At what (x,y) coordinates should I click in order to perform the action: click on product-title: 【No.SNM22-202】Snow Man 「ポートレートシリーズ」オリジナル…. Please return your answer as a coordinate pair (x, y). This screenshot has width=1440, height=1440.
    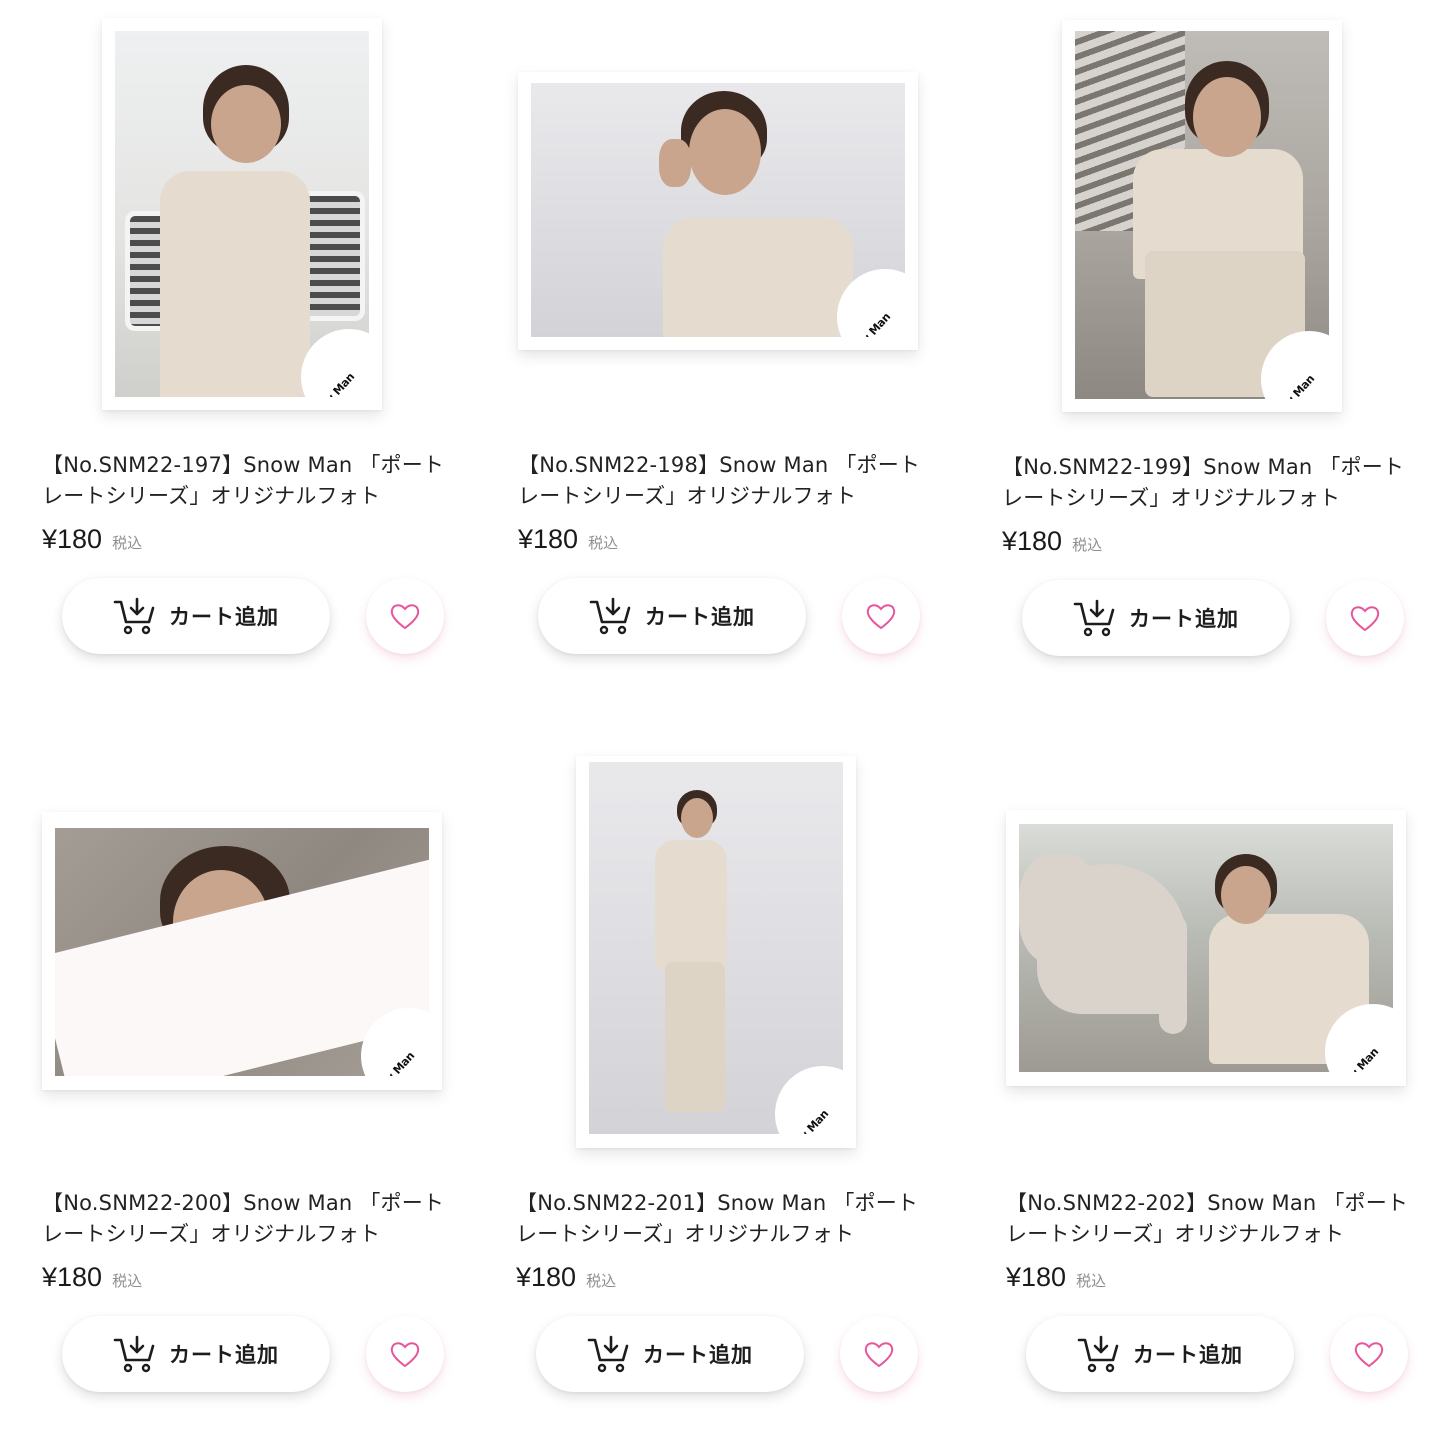
    Looking at the image, I should click on (1208, 1219).